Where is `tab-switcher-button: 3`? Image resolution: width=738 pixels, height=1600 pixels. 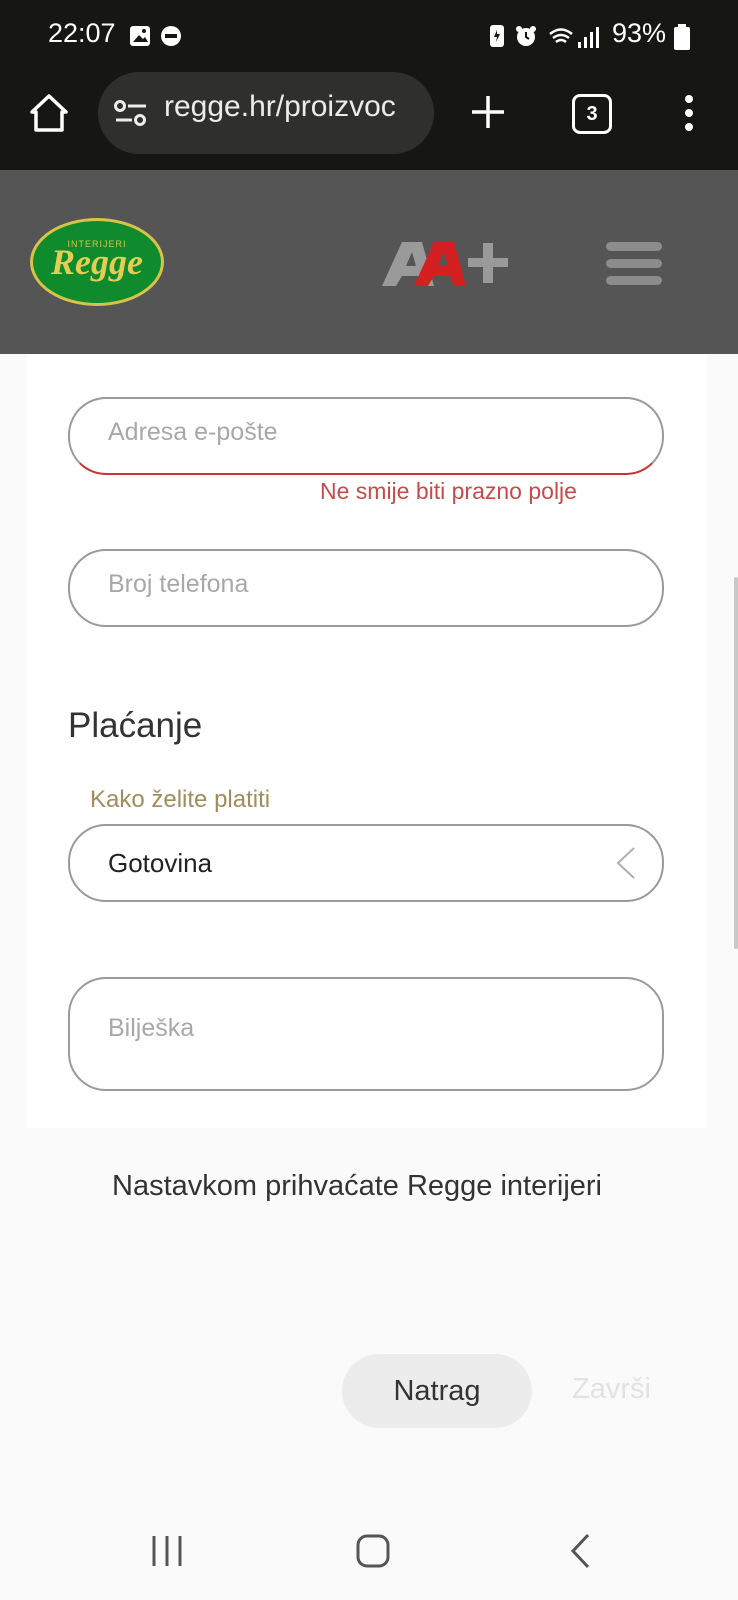
tab-switcher-button: 3 is located at coordinates (592, 114).